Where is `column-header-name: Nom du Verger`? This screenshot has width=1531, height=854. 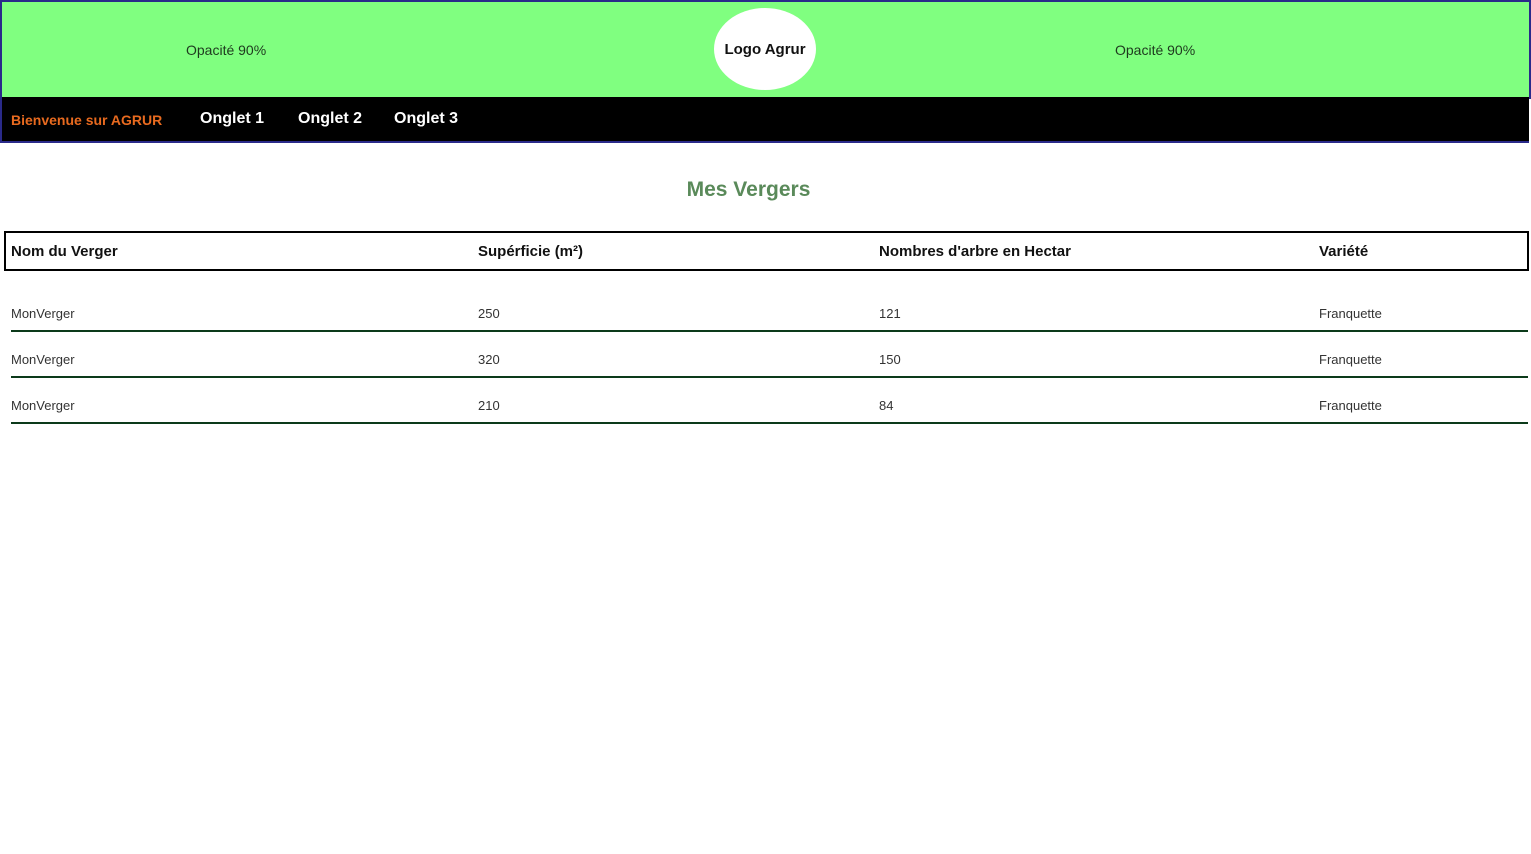 column-header-name: Nom du Verger is located at coordinates (64, 251).